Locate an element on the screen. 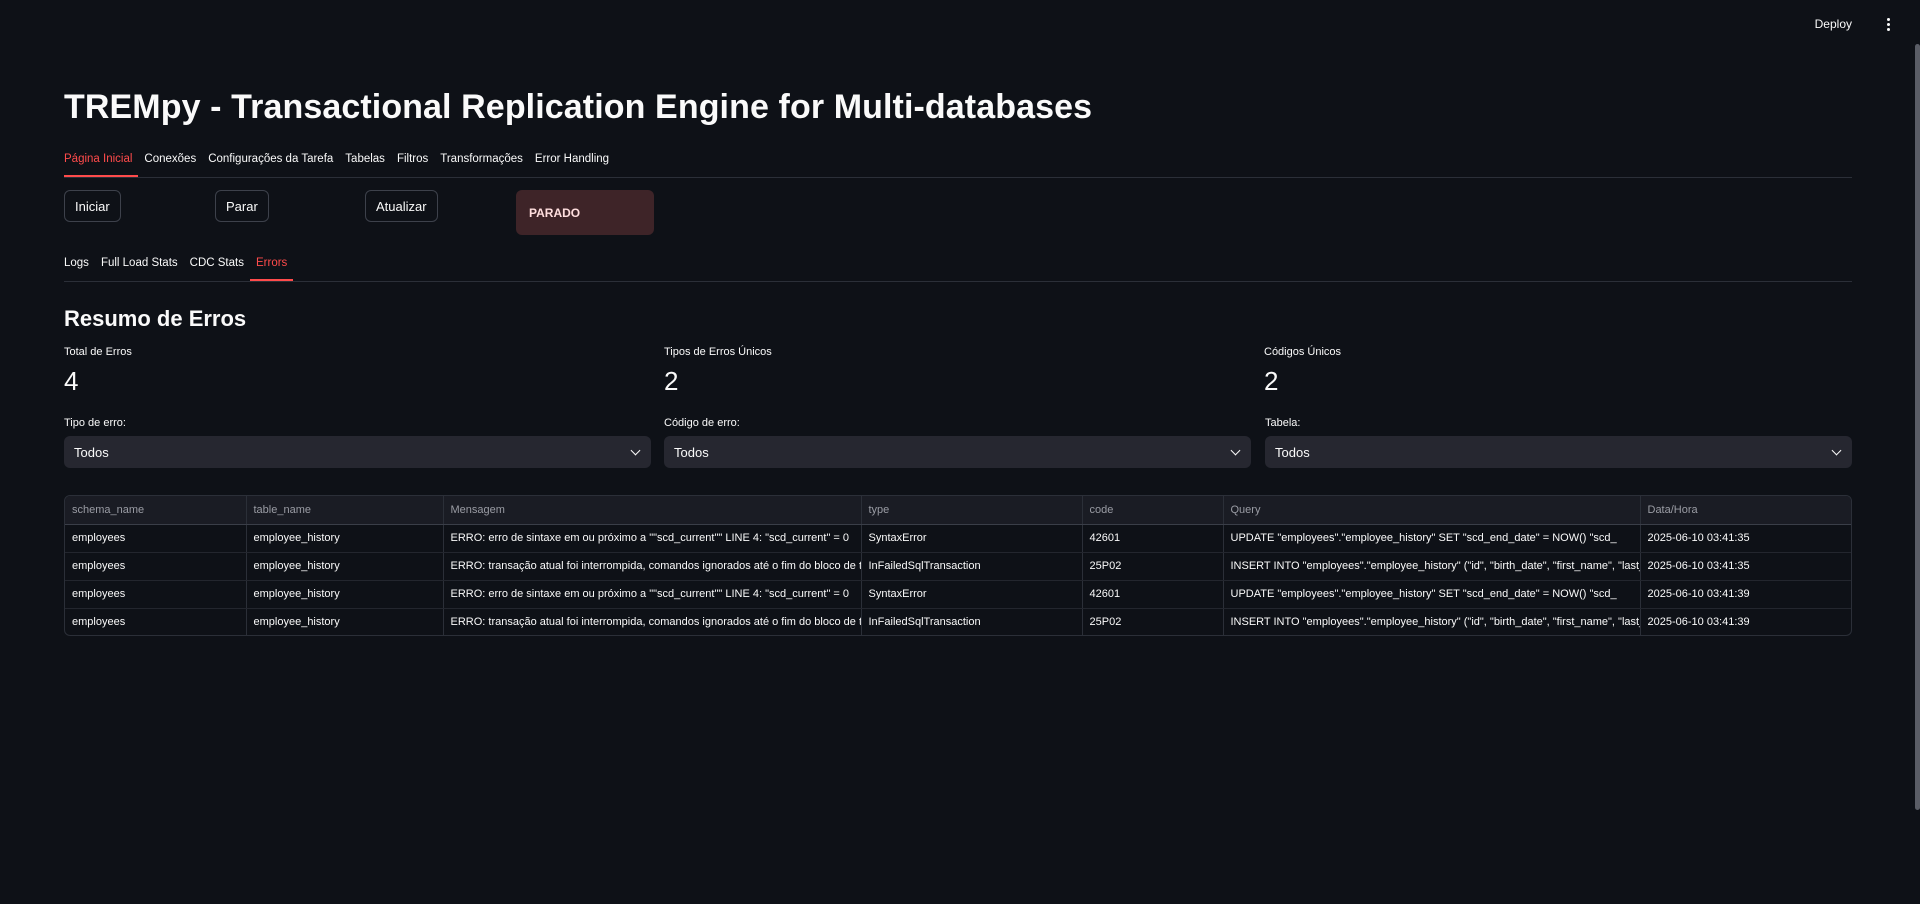 This screenshot has height=904, width=1920. column-header: table_name is located at coordinates (345, 510).